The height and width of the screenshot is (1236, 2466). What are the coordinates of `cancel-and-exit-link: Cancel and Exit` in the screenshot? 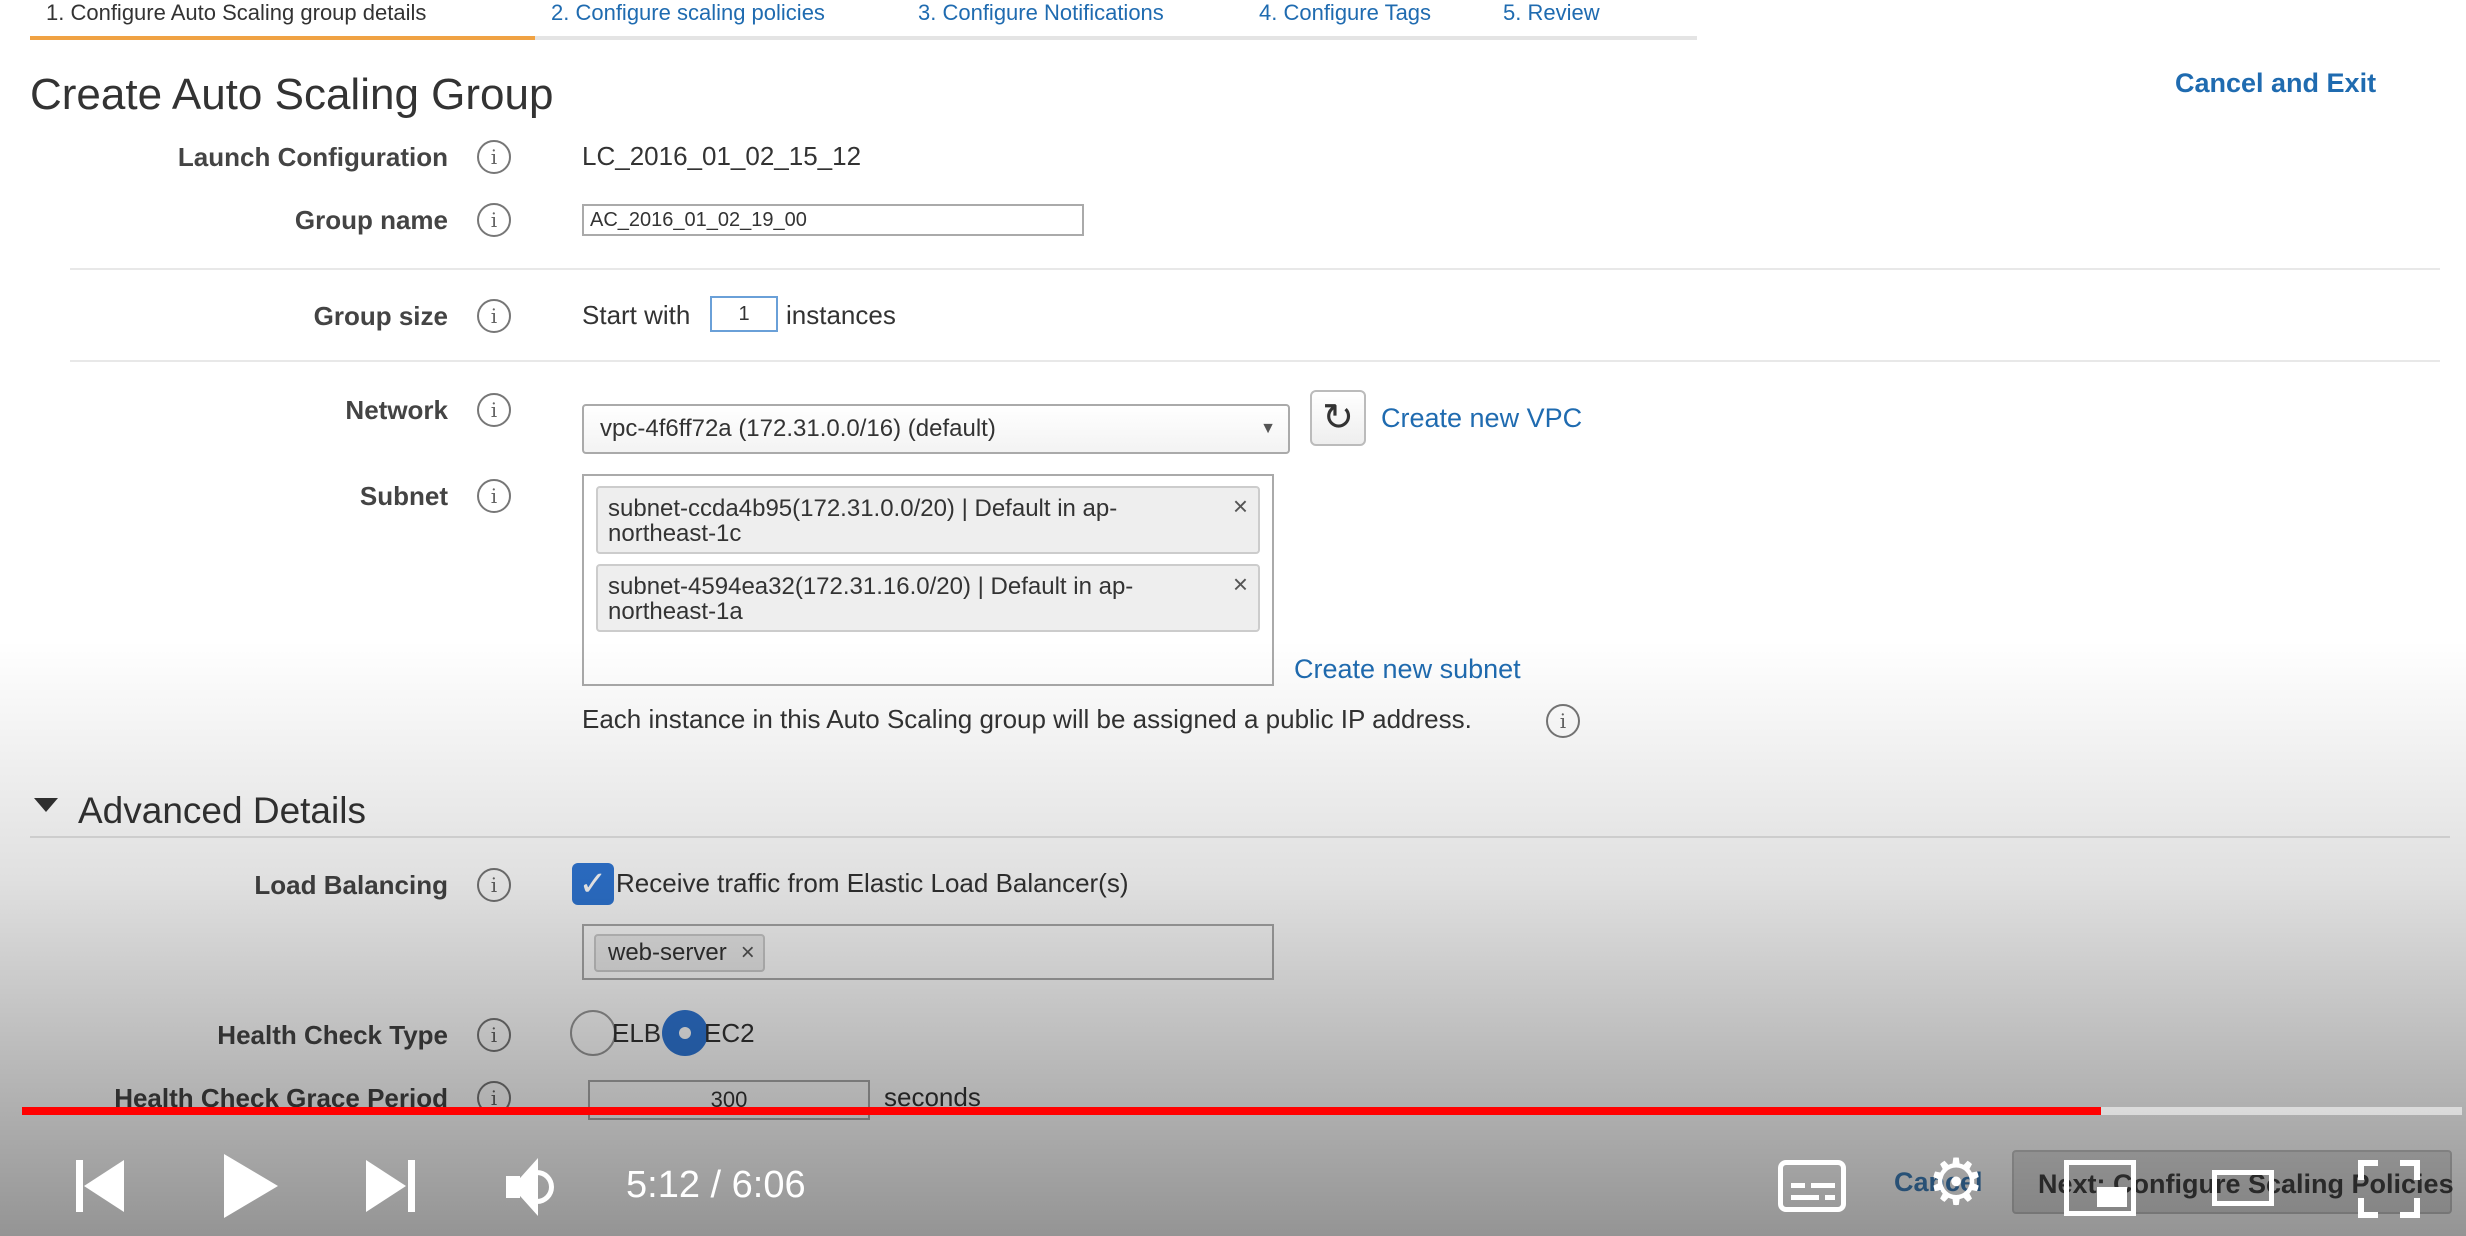 It's located at (2275, 83).